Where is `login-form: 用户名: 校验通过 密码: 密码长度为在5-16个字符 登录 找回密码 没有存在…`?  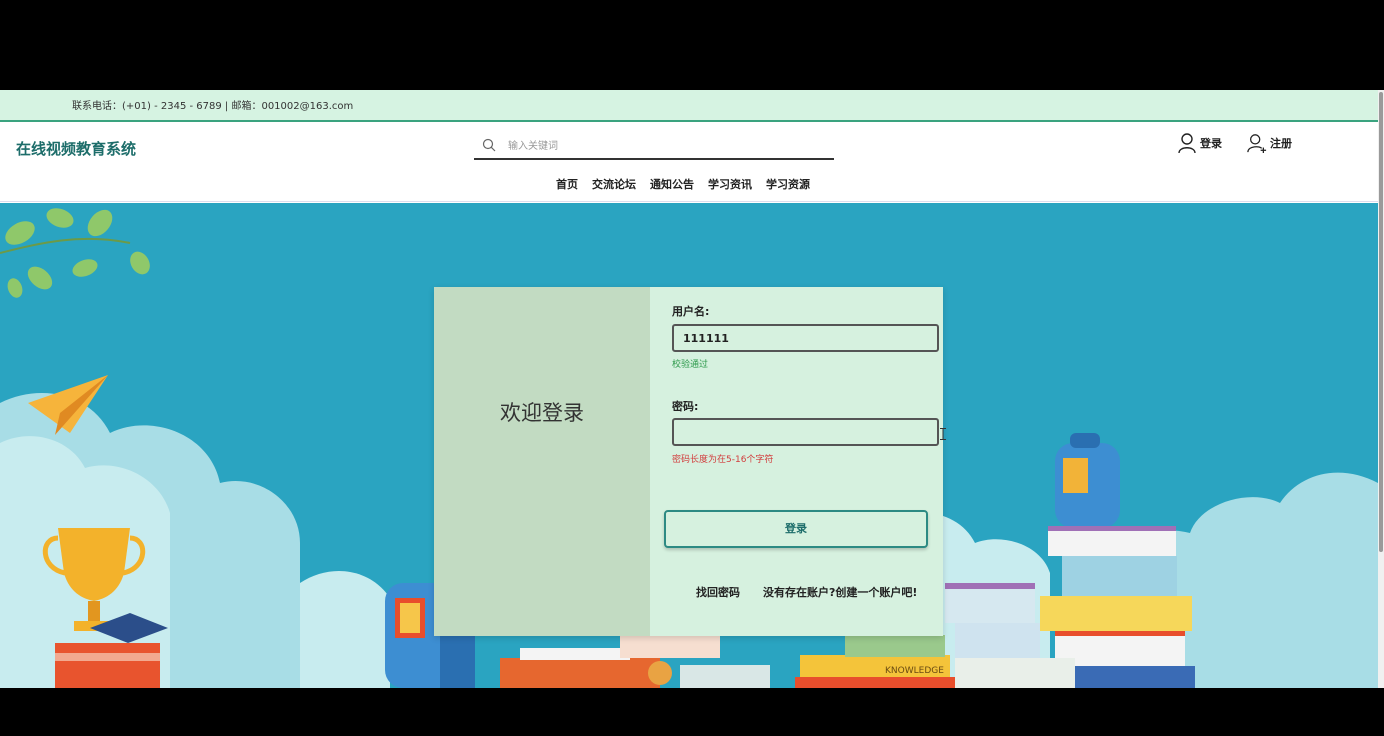
login-form: 用户名: 校验通过 密码: 密码长度为在5-16个字符 登录 找回密码 没有存在… is located at coordinates (798, 461).